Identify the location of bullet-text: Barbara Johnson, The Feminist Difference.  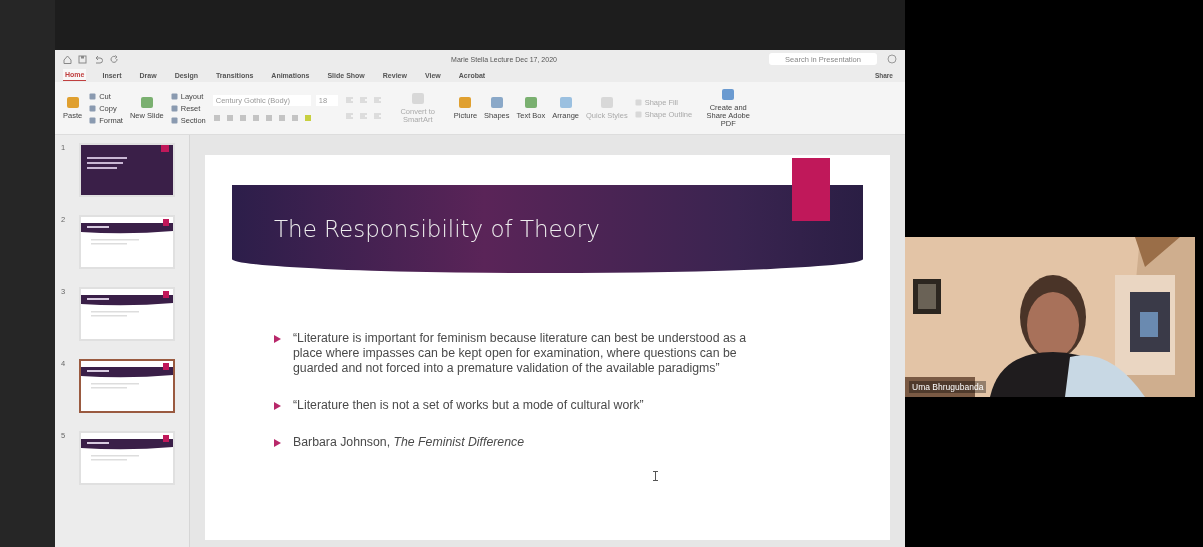
(409, 442).